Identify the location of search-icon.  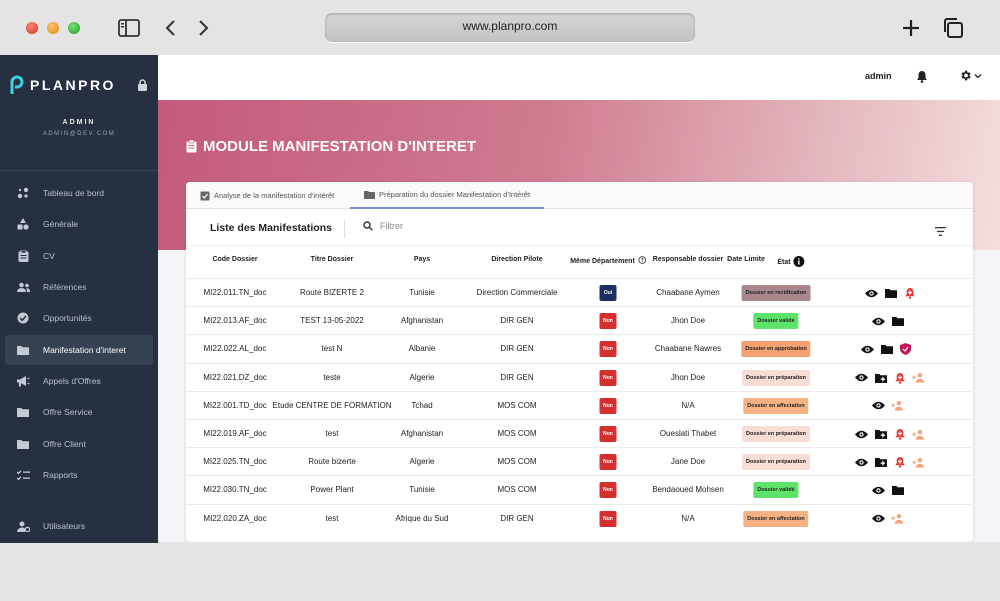
(368, 226).